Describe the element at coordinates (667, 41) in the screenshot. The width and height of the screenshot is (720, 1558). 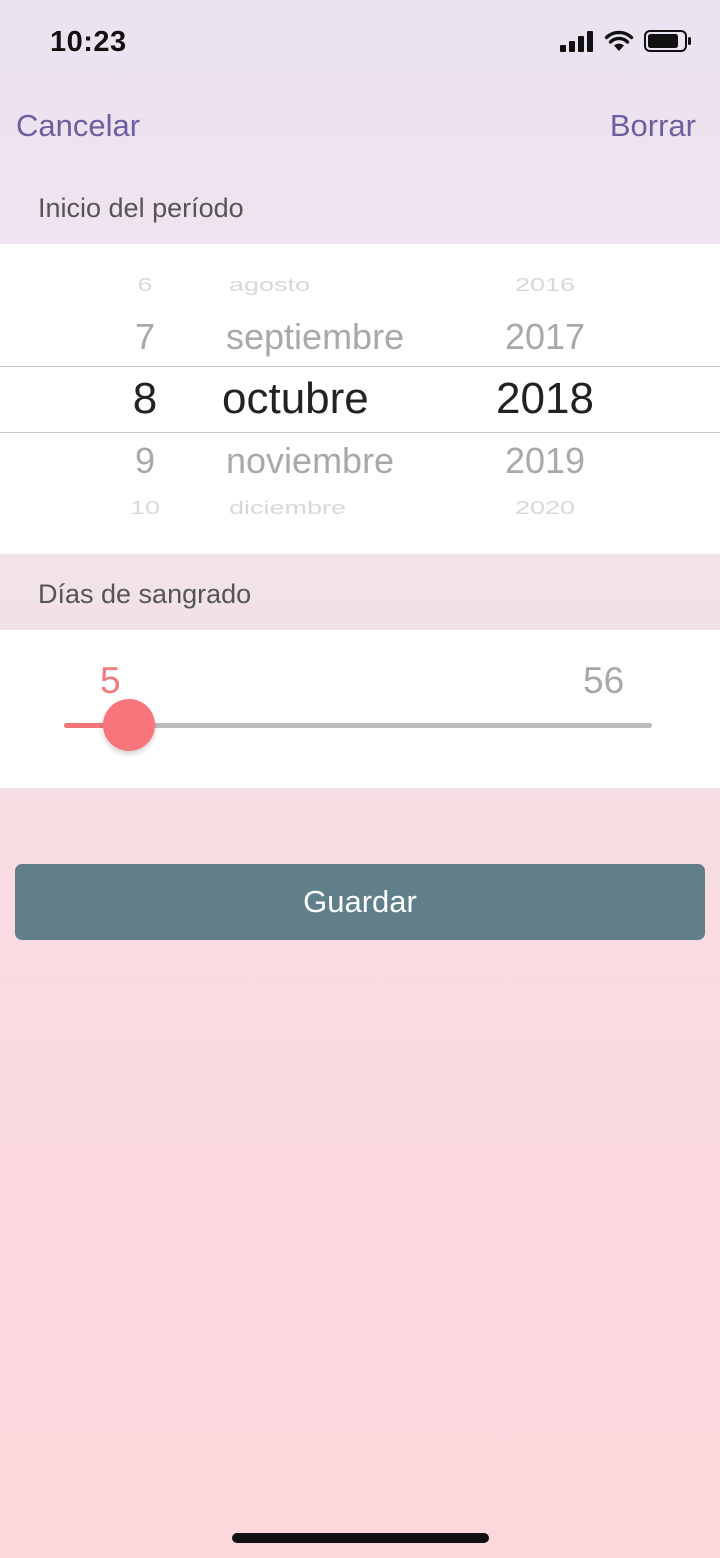
I see `battery-icon` at that location.